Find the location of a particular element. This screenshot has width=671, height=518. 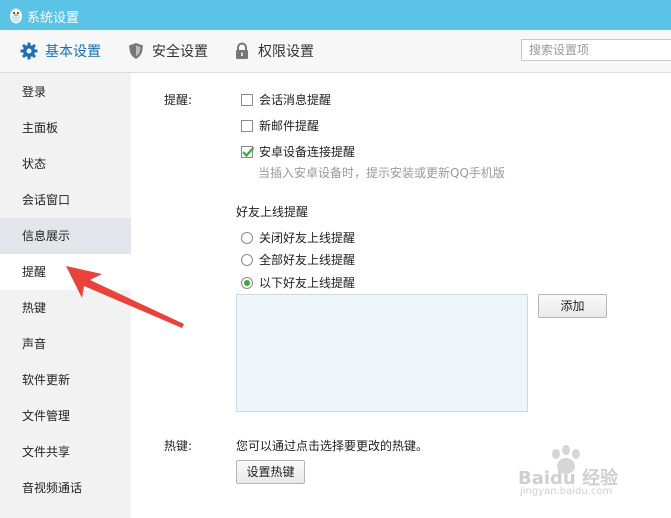

friend-online-off-radio: 关闭好友上线提醒 is located at coordinates (298, 237).